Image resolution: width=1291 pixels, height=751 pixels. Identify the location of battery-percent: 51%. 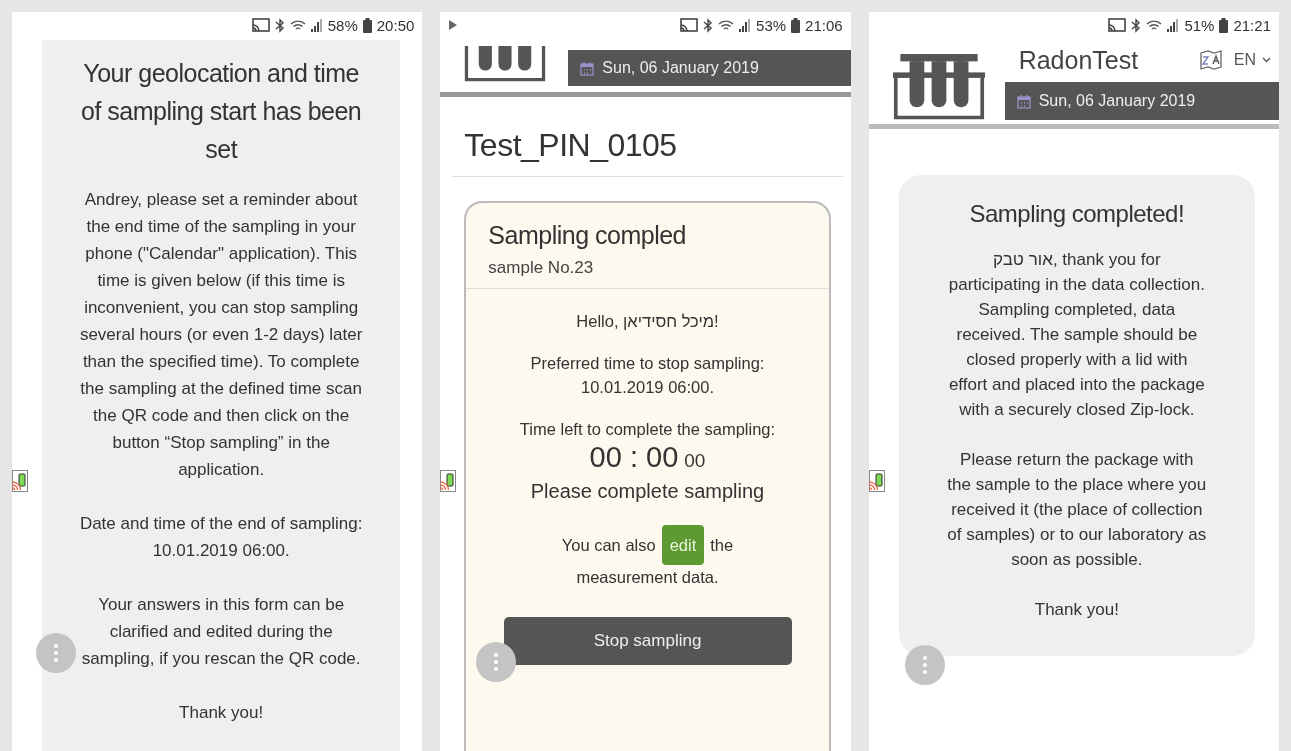
(1199, 25).